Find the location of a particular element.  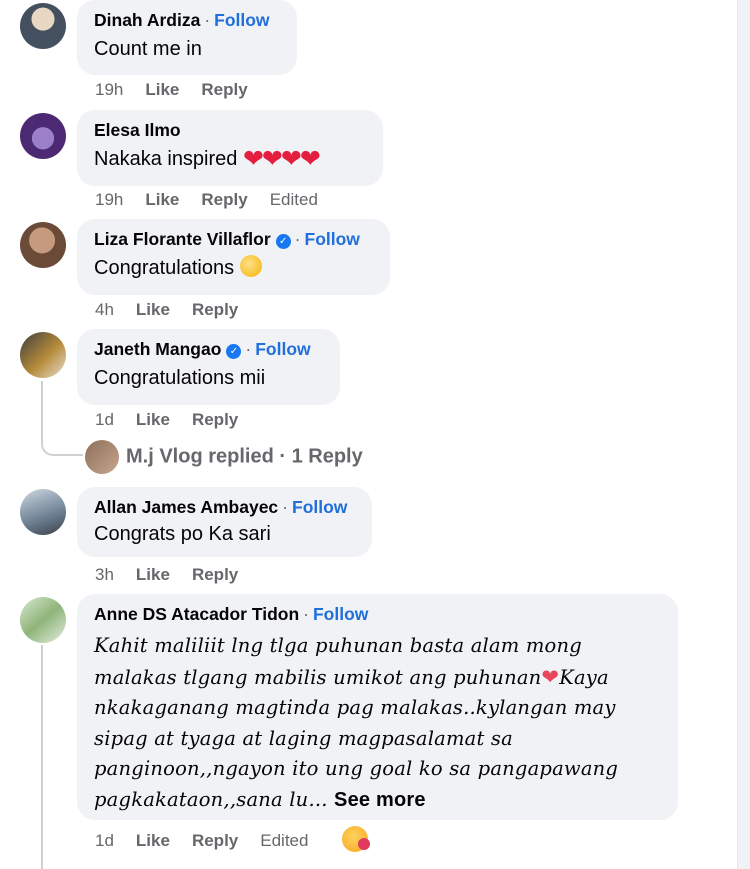

comment-time: 3h is located at coordinates (104, 574).